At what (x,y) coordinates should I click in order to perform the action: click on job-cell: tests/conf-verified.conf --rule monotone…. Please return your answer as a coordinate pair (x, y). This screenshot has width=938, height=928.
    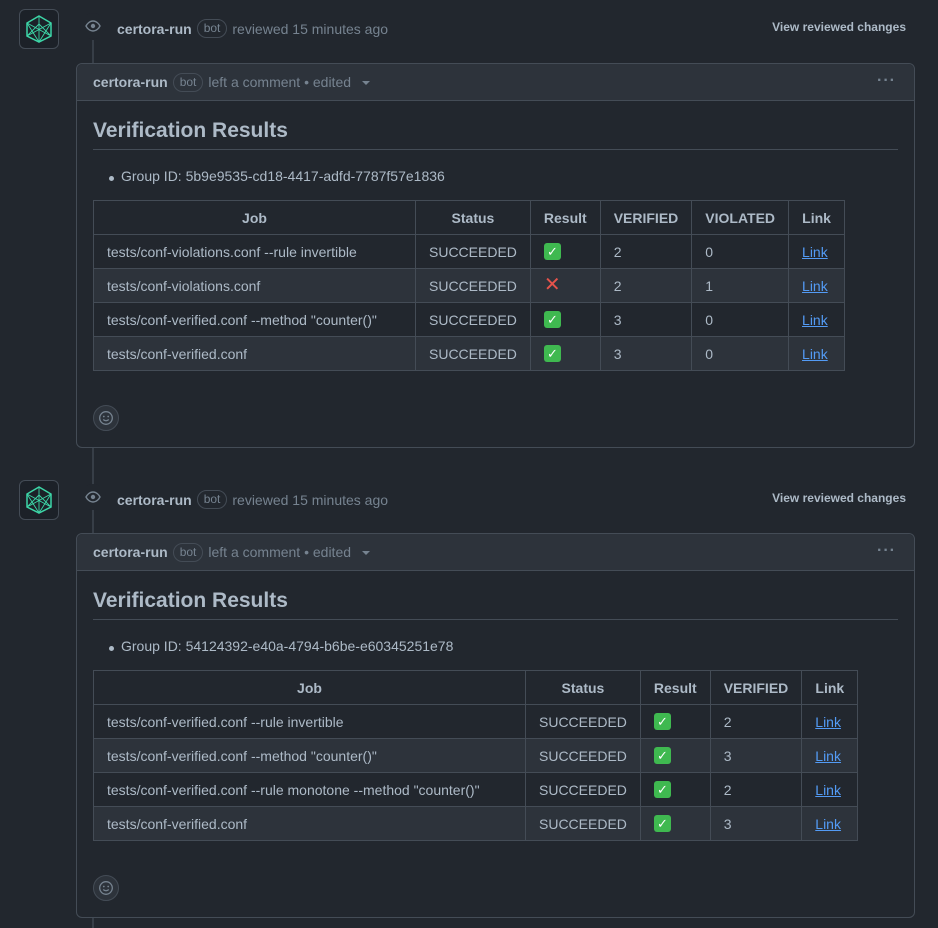
    Looking at the image, I should click on (309, 789).